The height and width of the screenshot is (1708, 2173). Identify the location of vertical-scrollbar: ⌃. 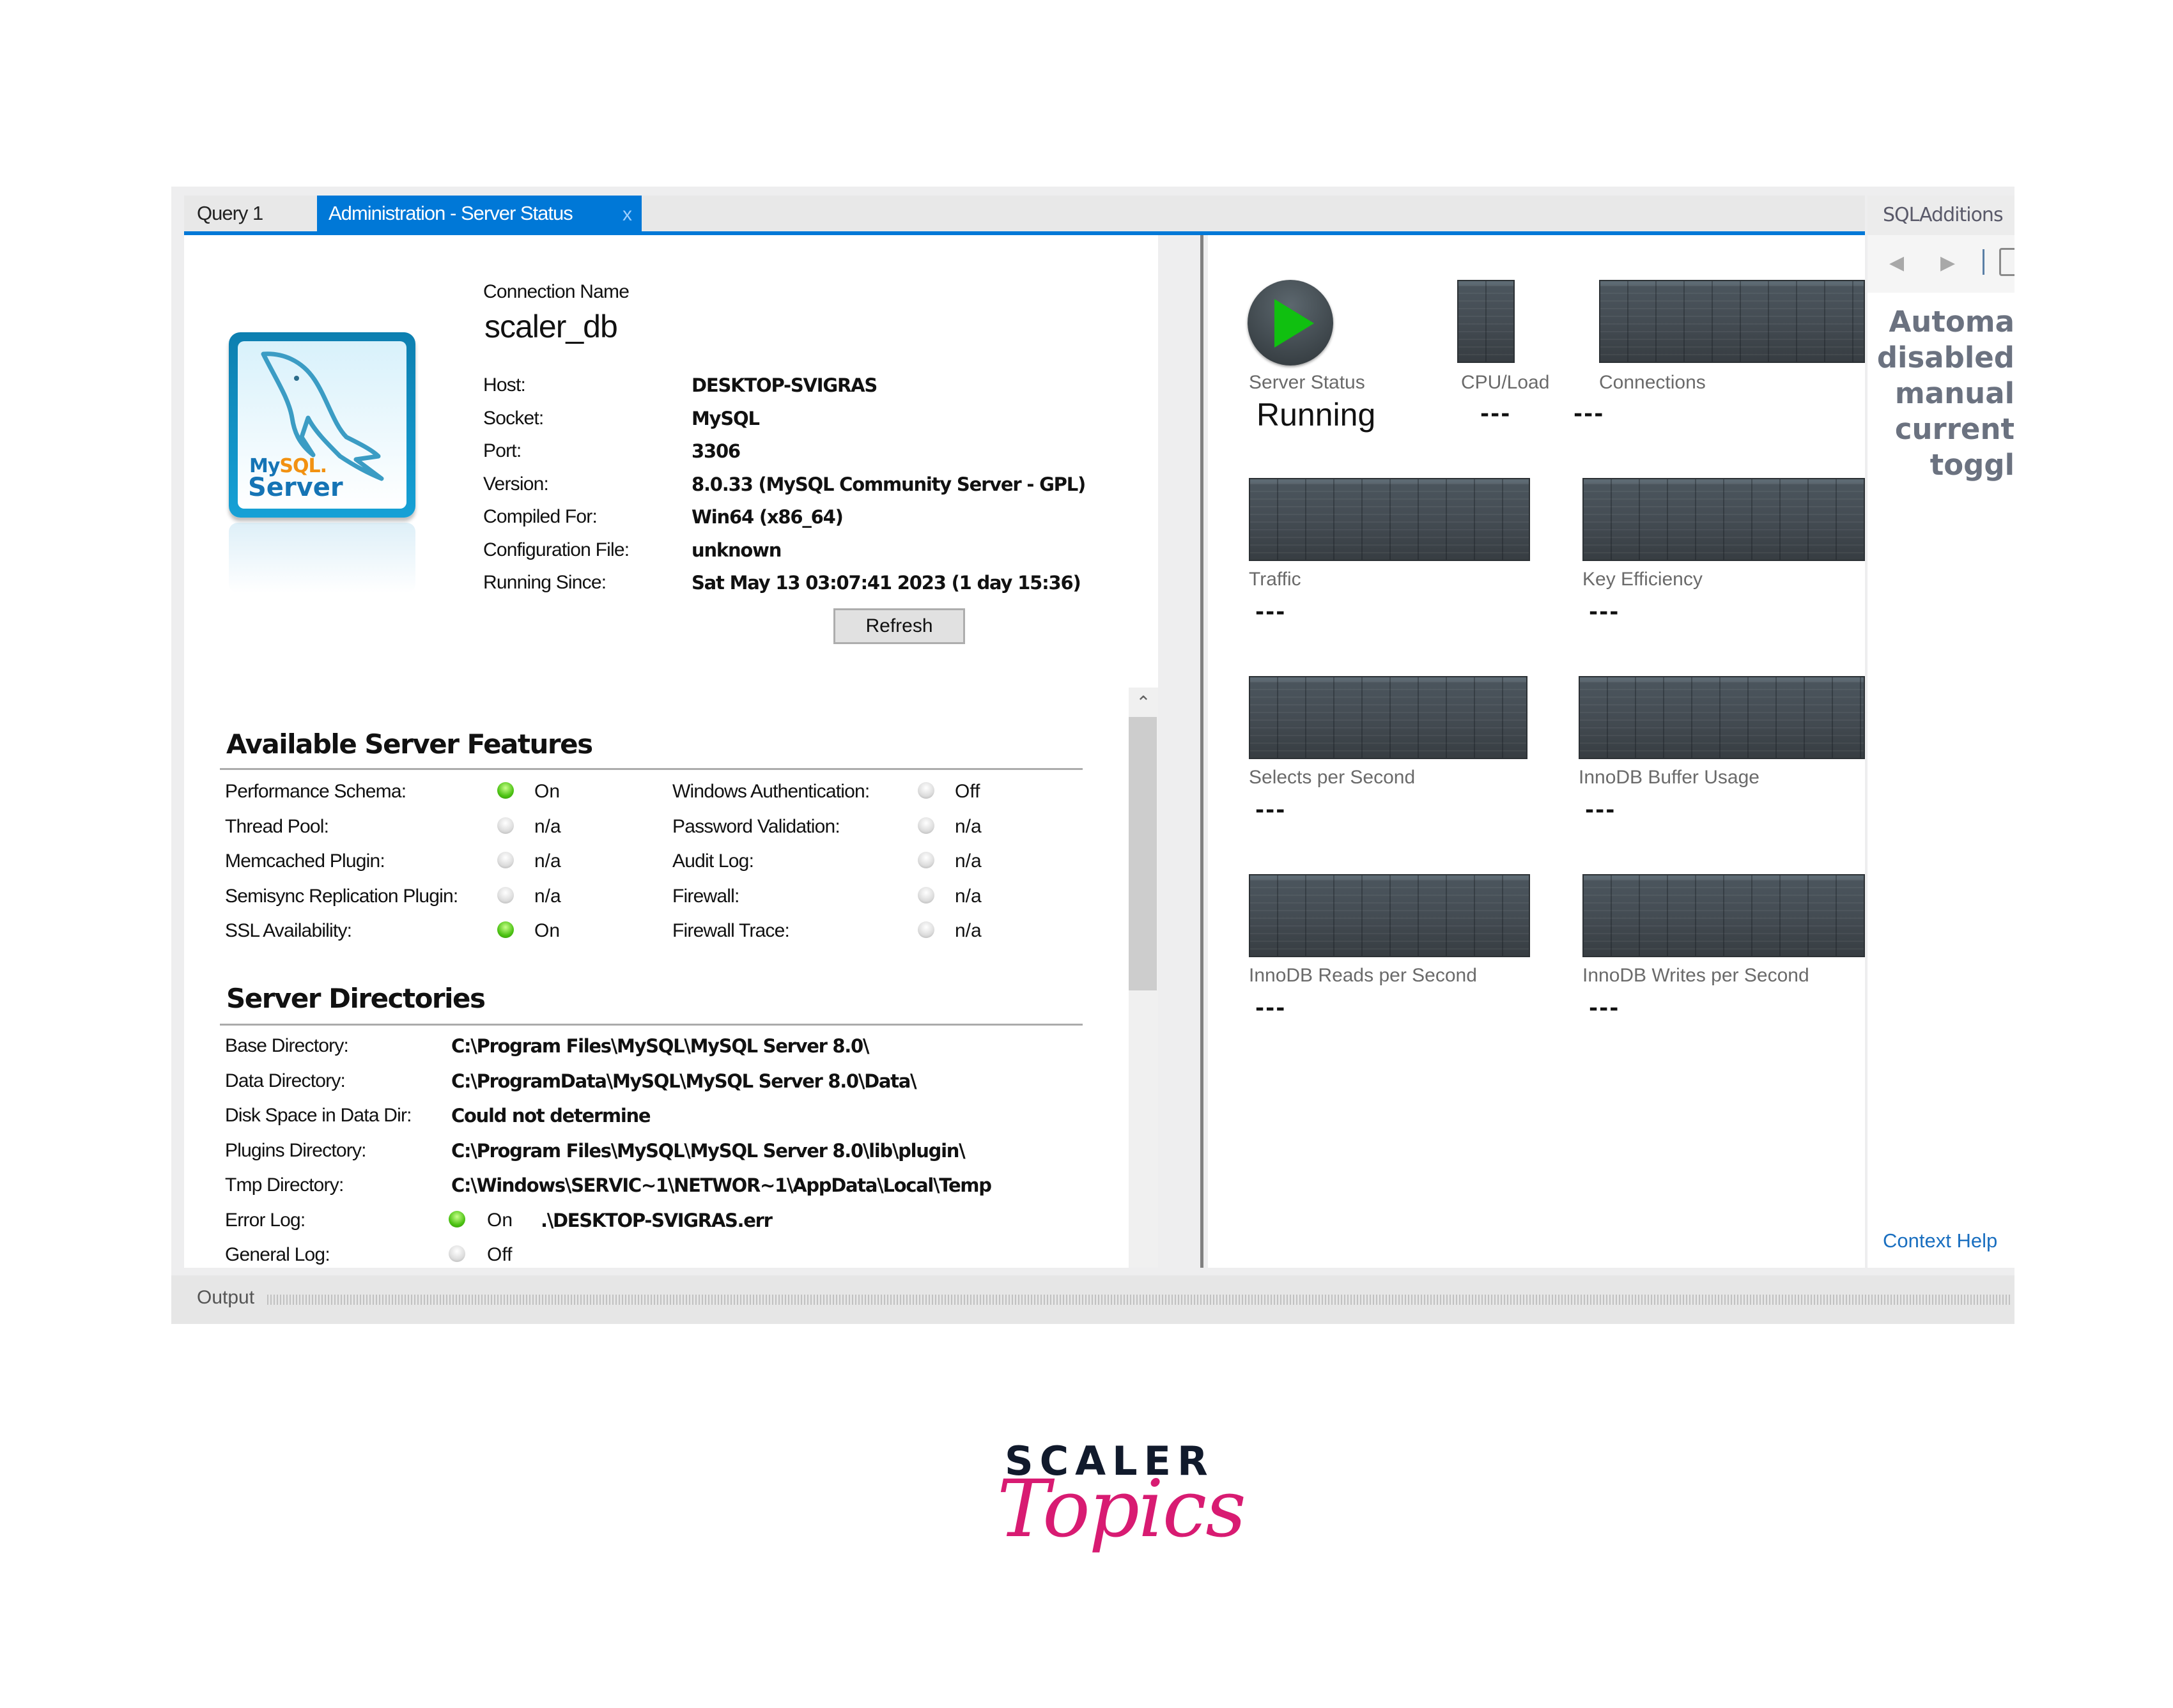
(1143, 978).